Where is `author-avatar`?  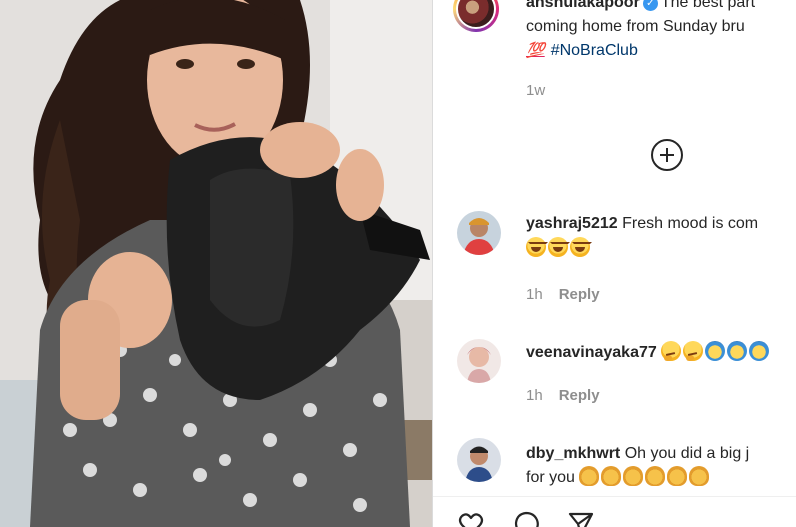
author-avatar is located at coordinates (476, 16).